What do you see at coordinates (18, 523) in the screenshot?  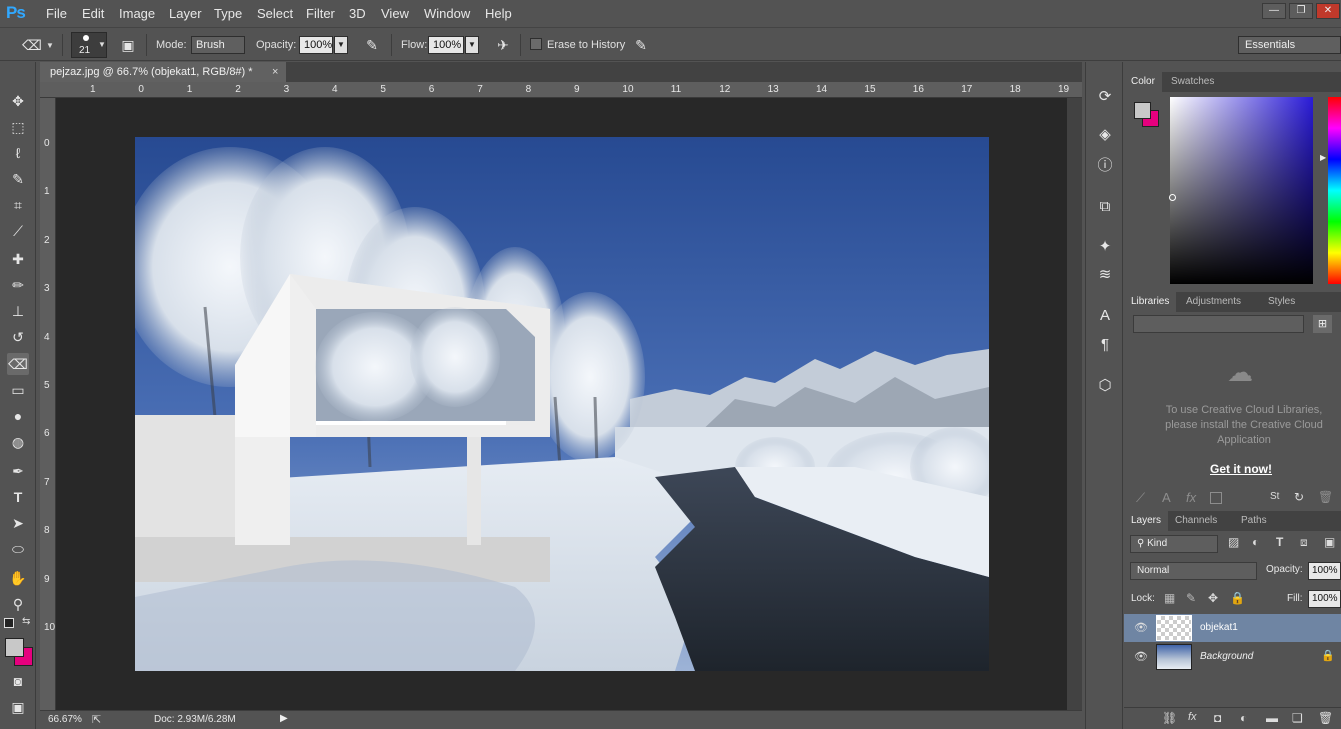 I see `path-select-icon: ➤` at bounding box center [18, 523].